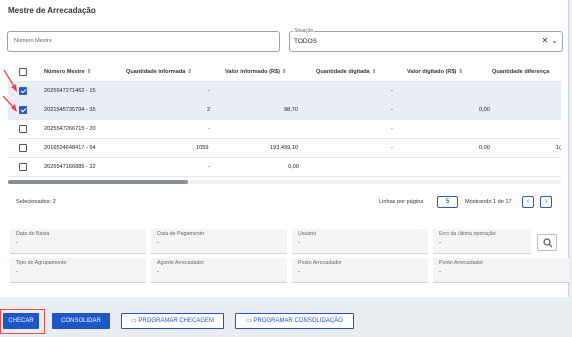 This screenshot has height=337, width=572. I want to click on header-valor-digitado: Valor digitado (R$) ⇕, so click(435, 72).